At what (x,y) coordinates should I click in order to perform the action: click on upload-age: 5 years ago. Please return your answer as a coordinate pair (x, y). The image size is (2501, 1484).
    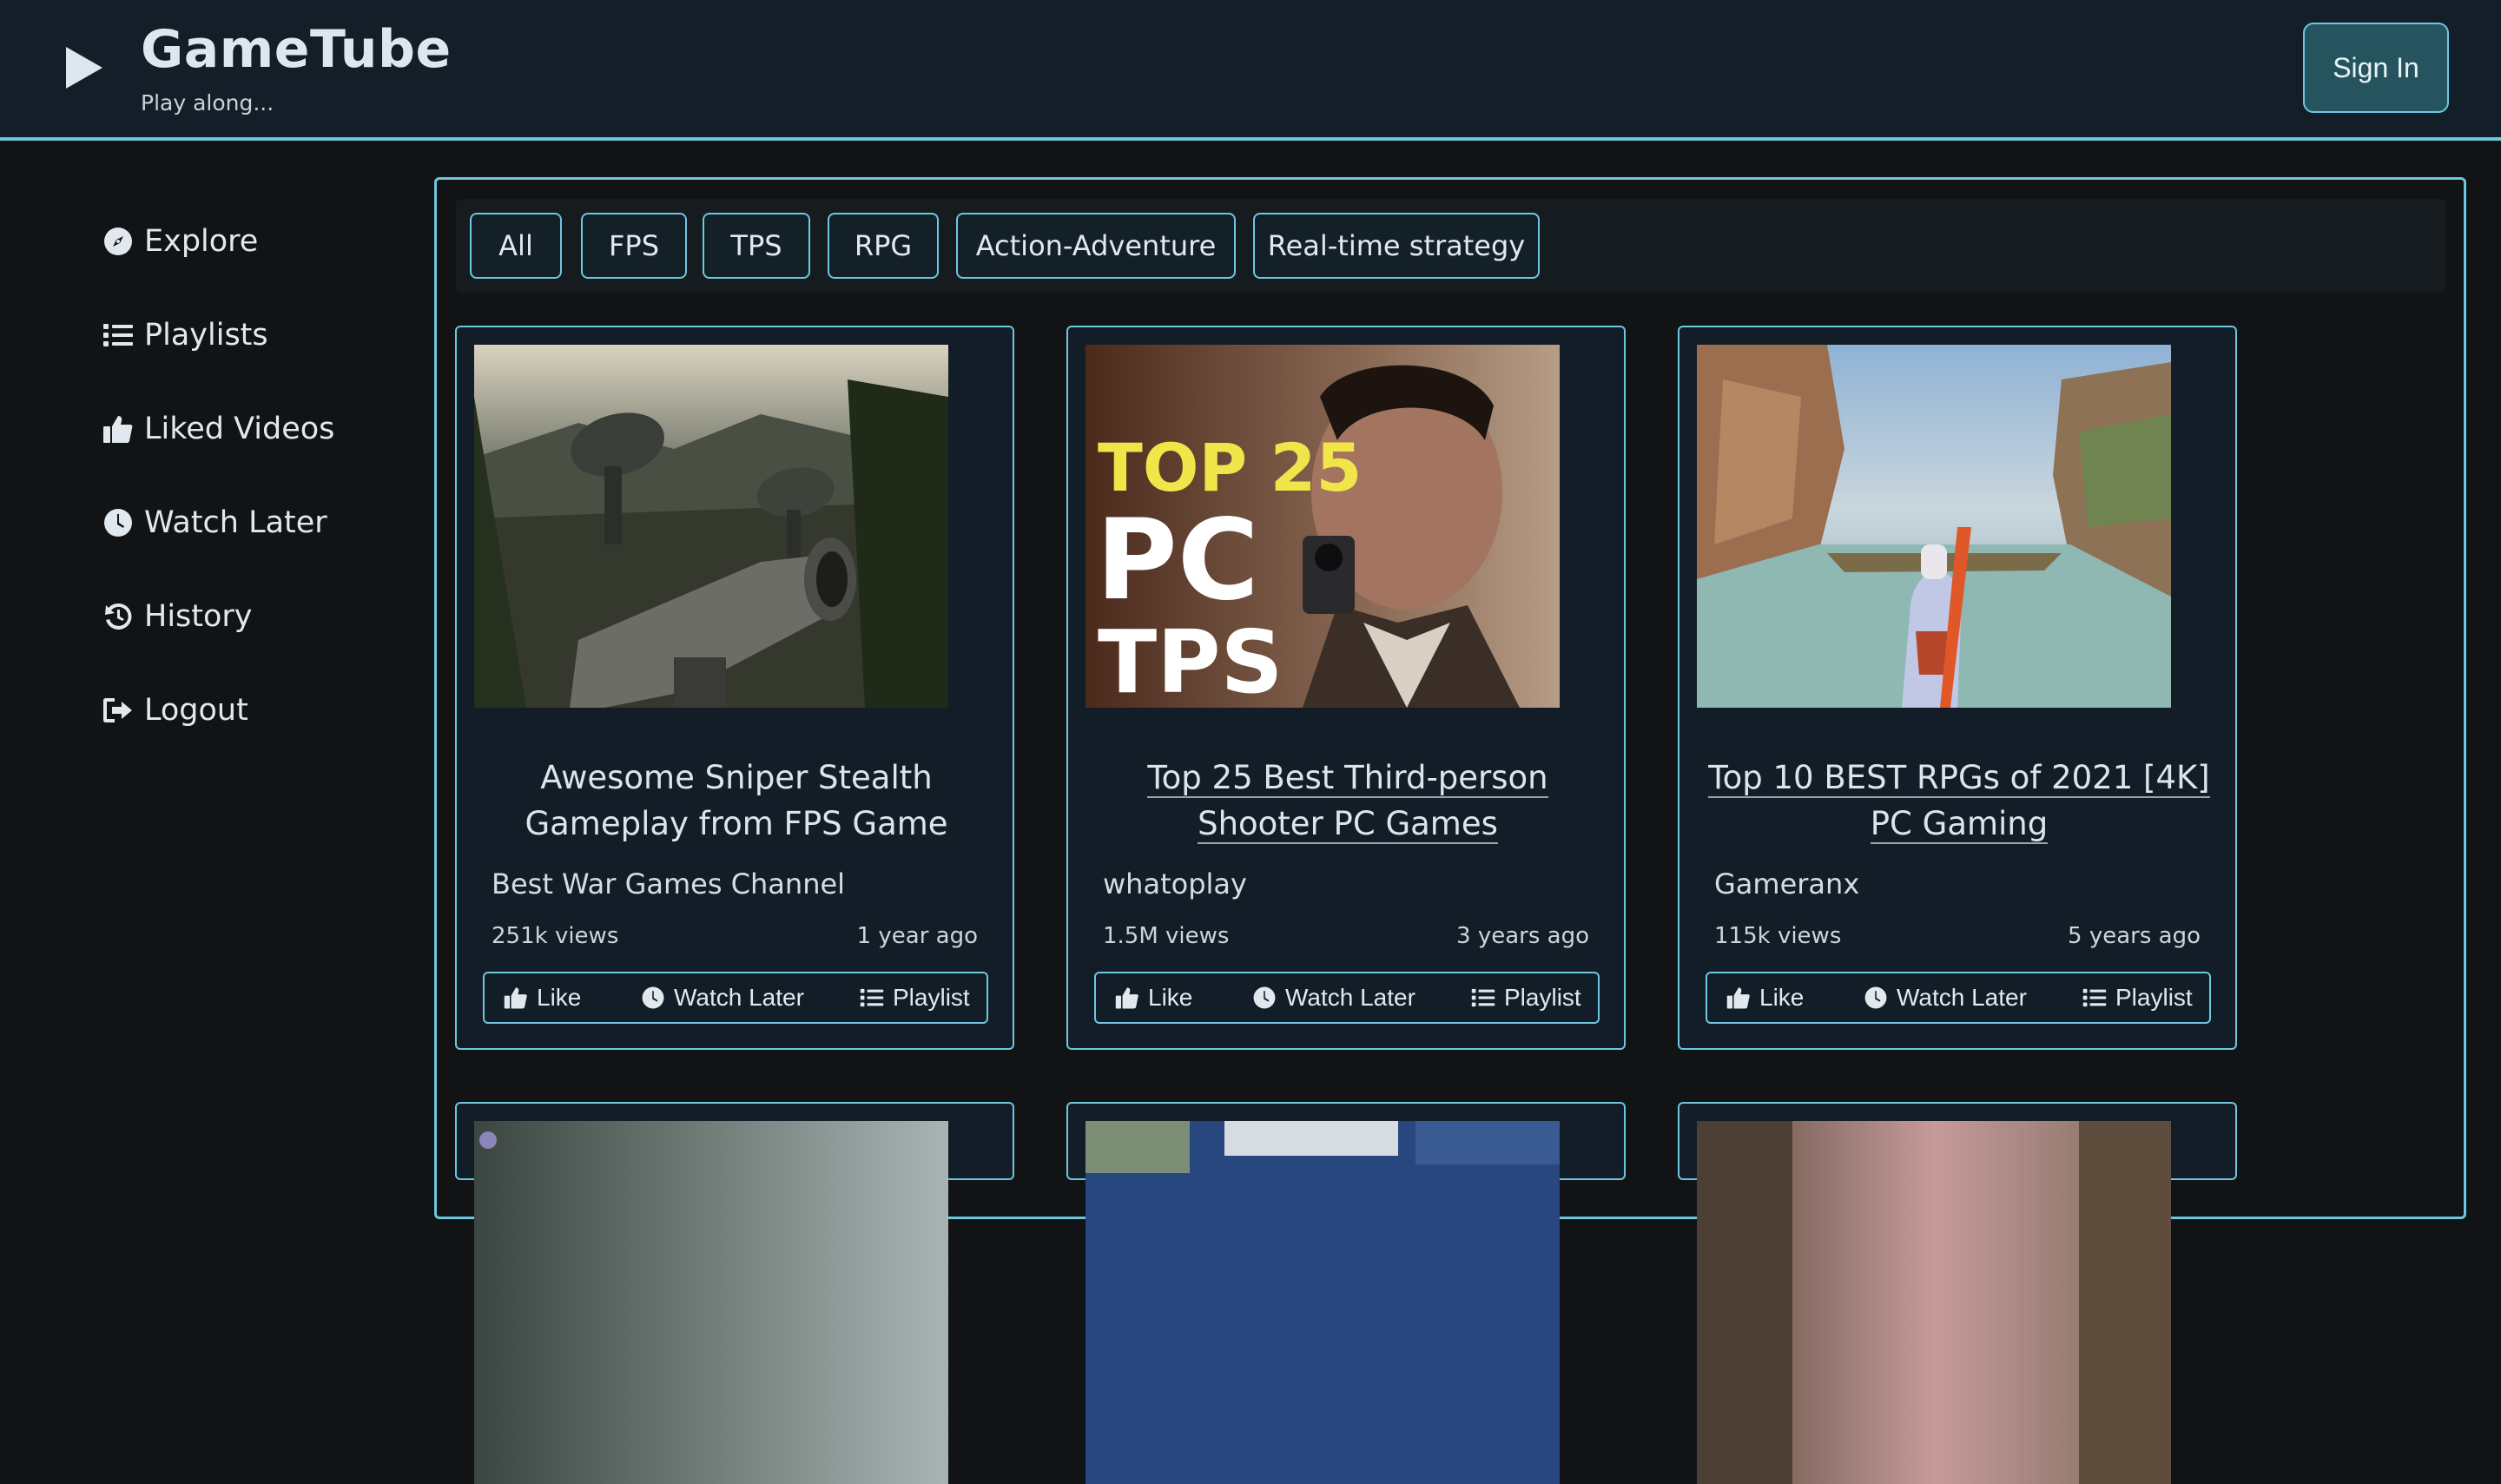
    Looking at the image, I should click on (2134, 936).